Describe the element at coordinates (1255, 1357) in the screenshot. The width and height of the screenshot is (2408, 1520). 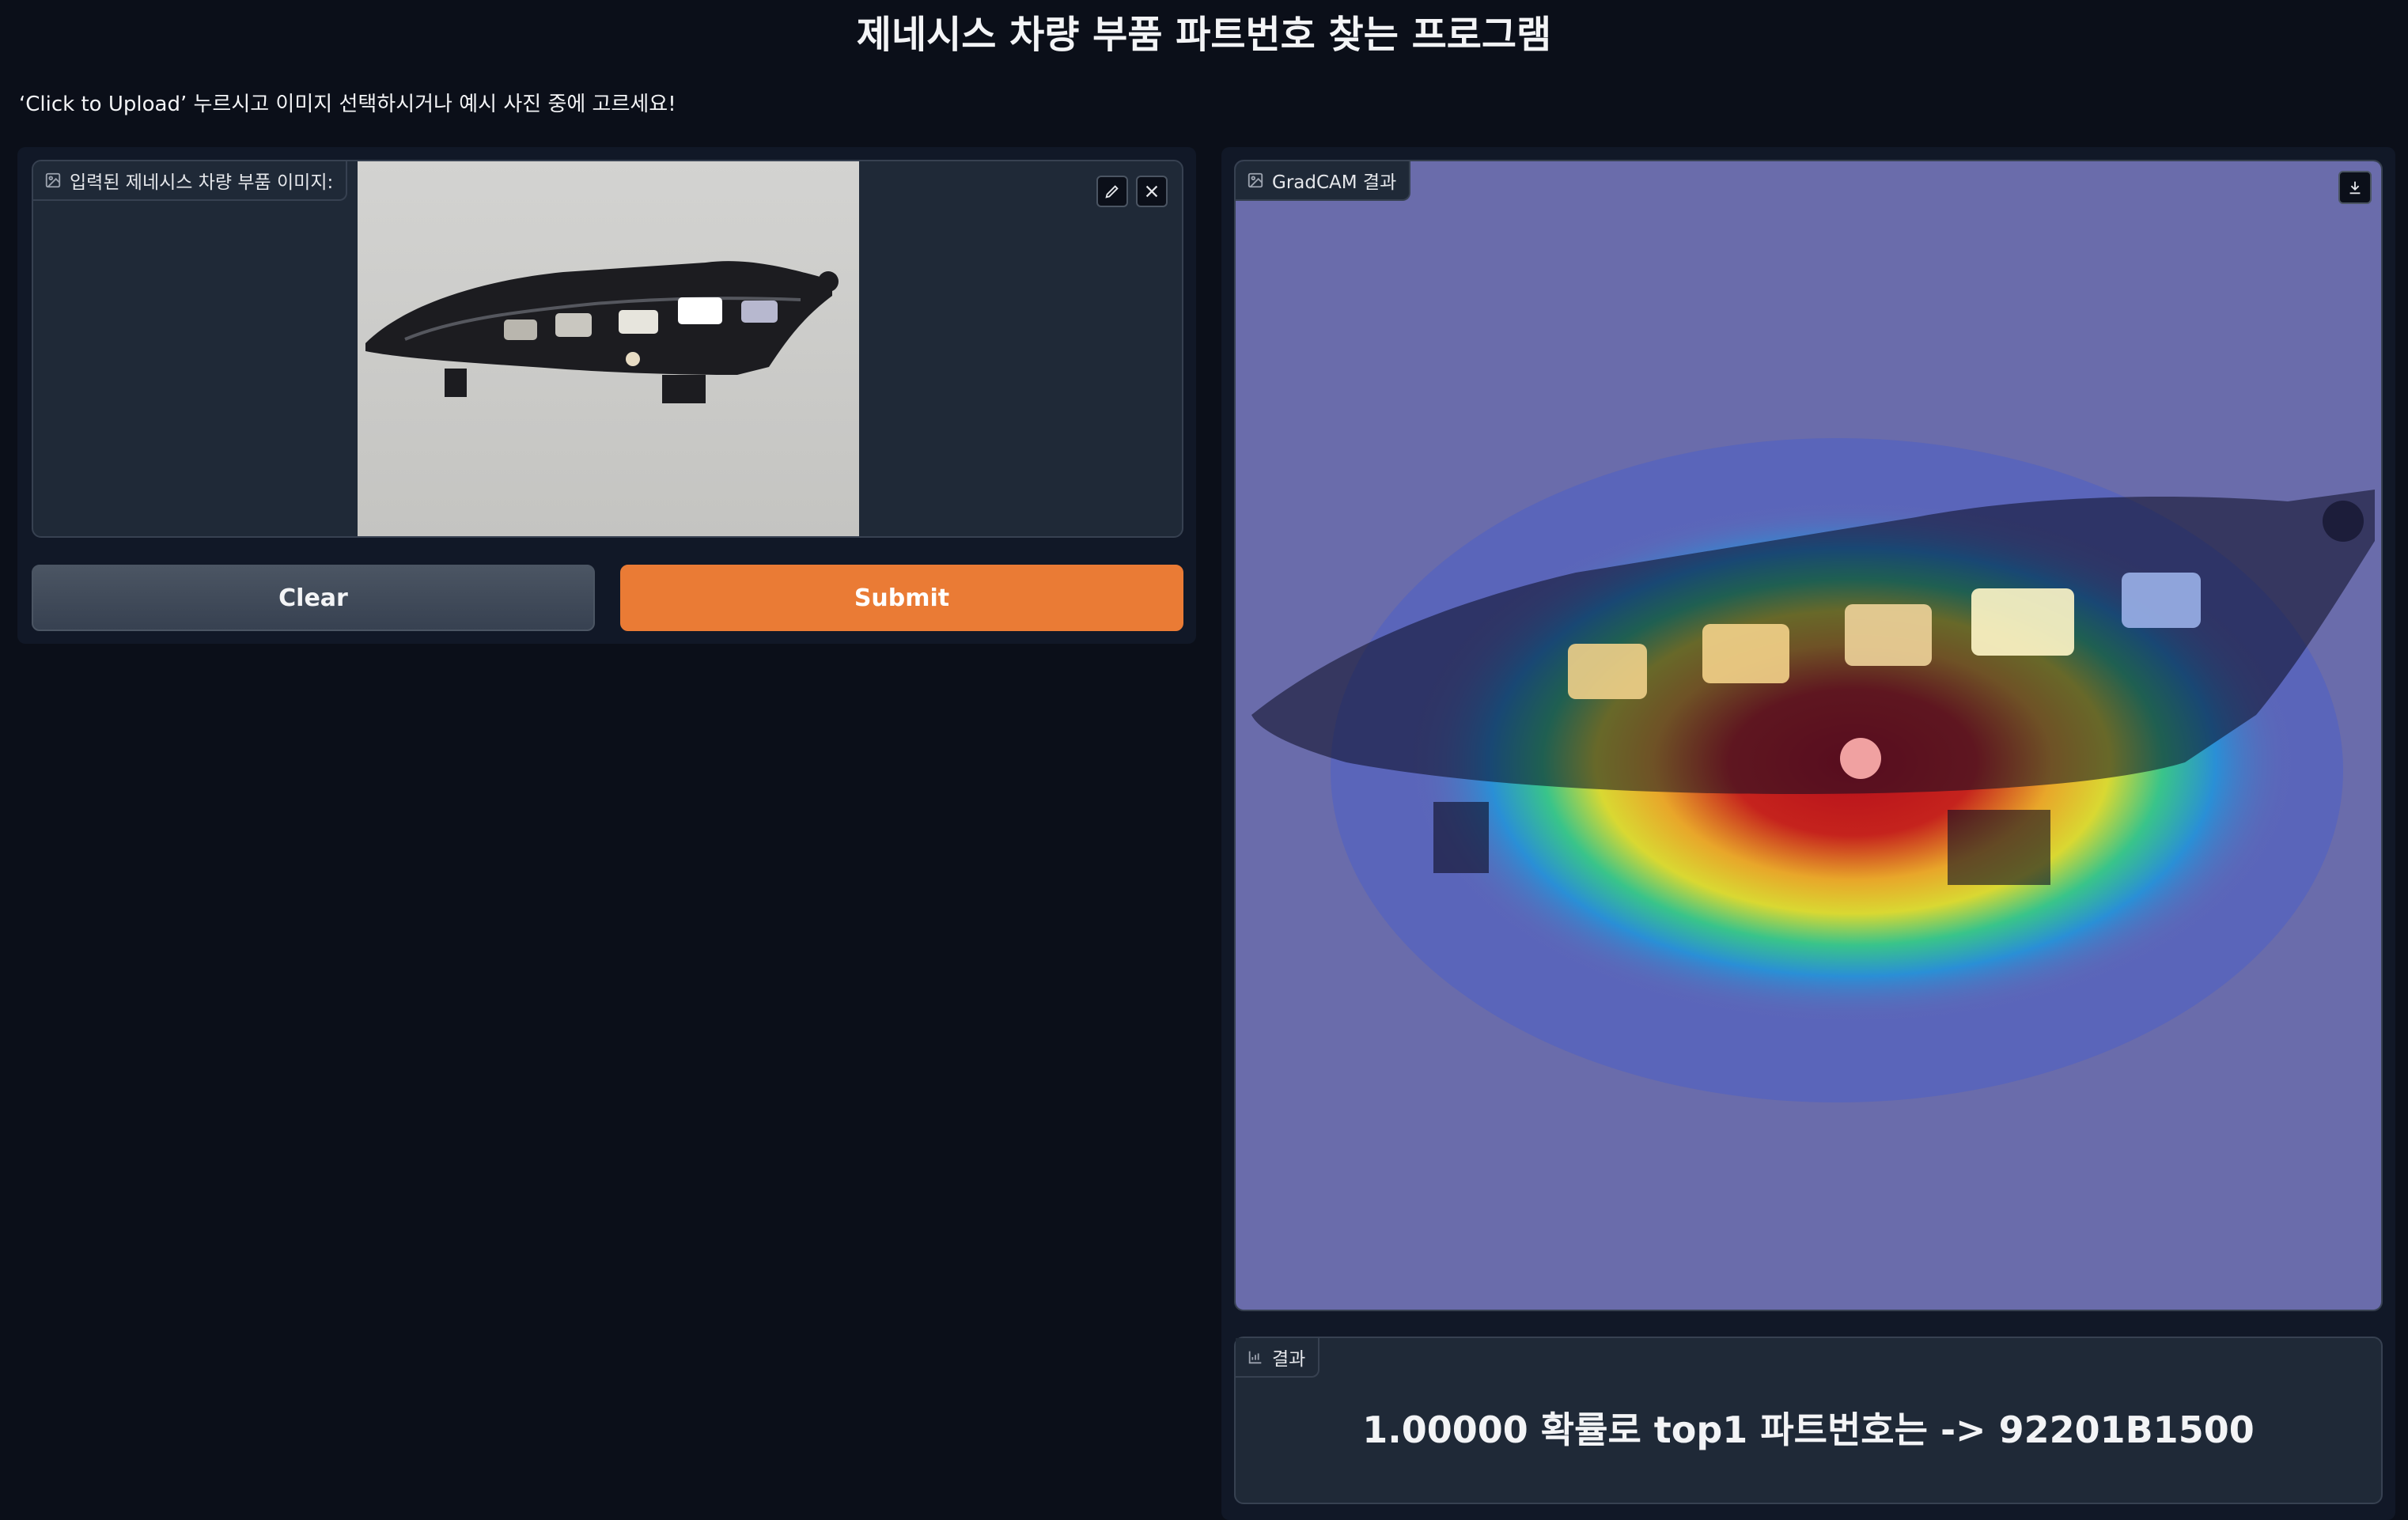
I see `chart-icon` at that location.